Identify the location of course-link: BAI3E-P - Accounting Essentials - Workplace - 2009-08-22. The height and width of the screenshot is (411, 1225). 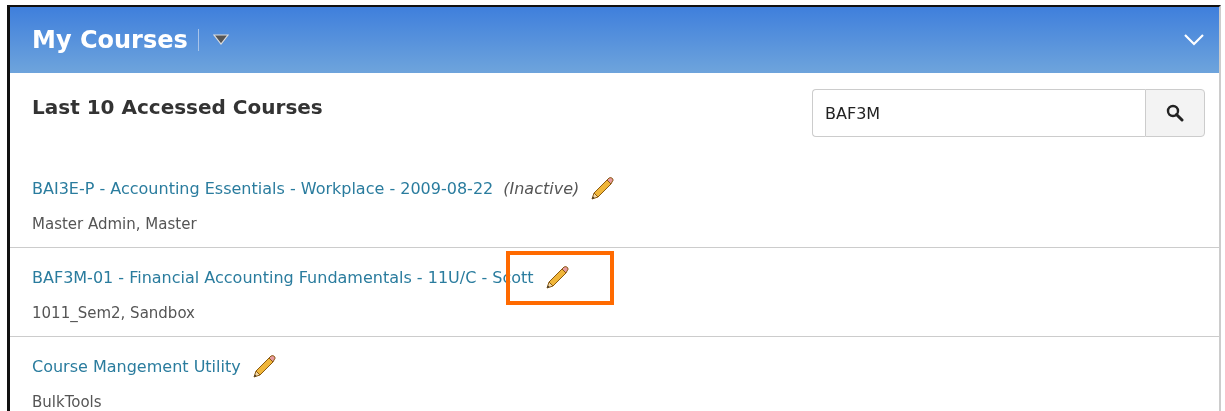
(263, 188).